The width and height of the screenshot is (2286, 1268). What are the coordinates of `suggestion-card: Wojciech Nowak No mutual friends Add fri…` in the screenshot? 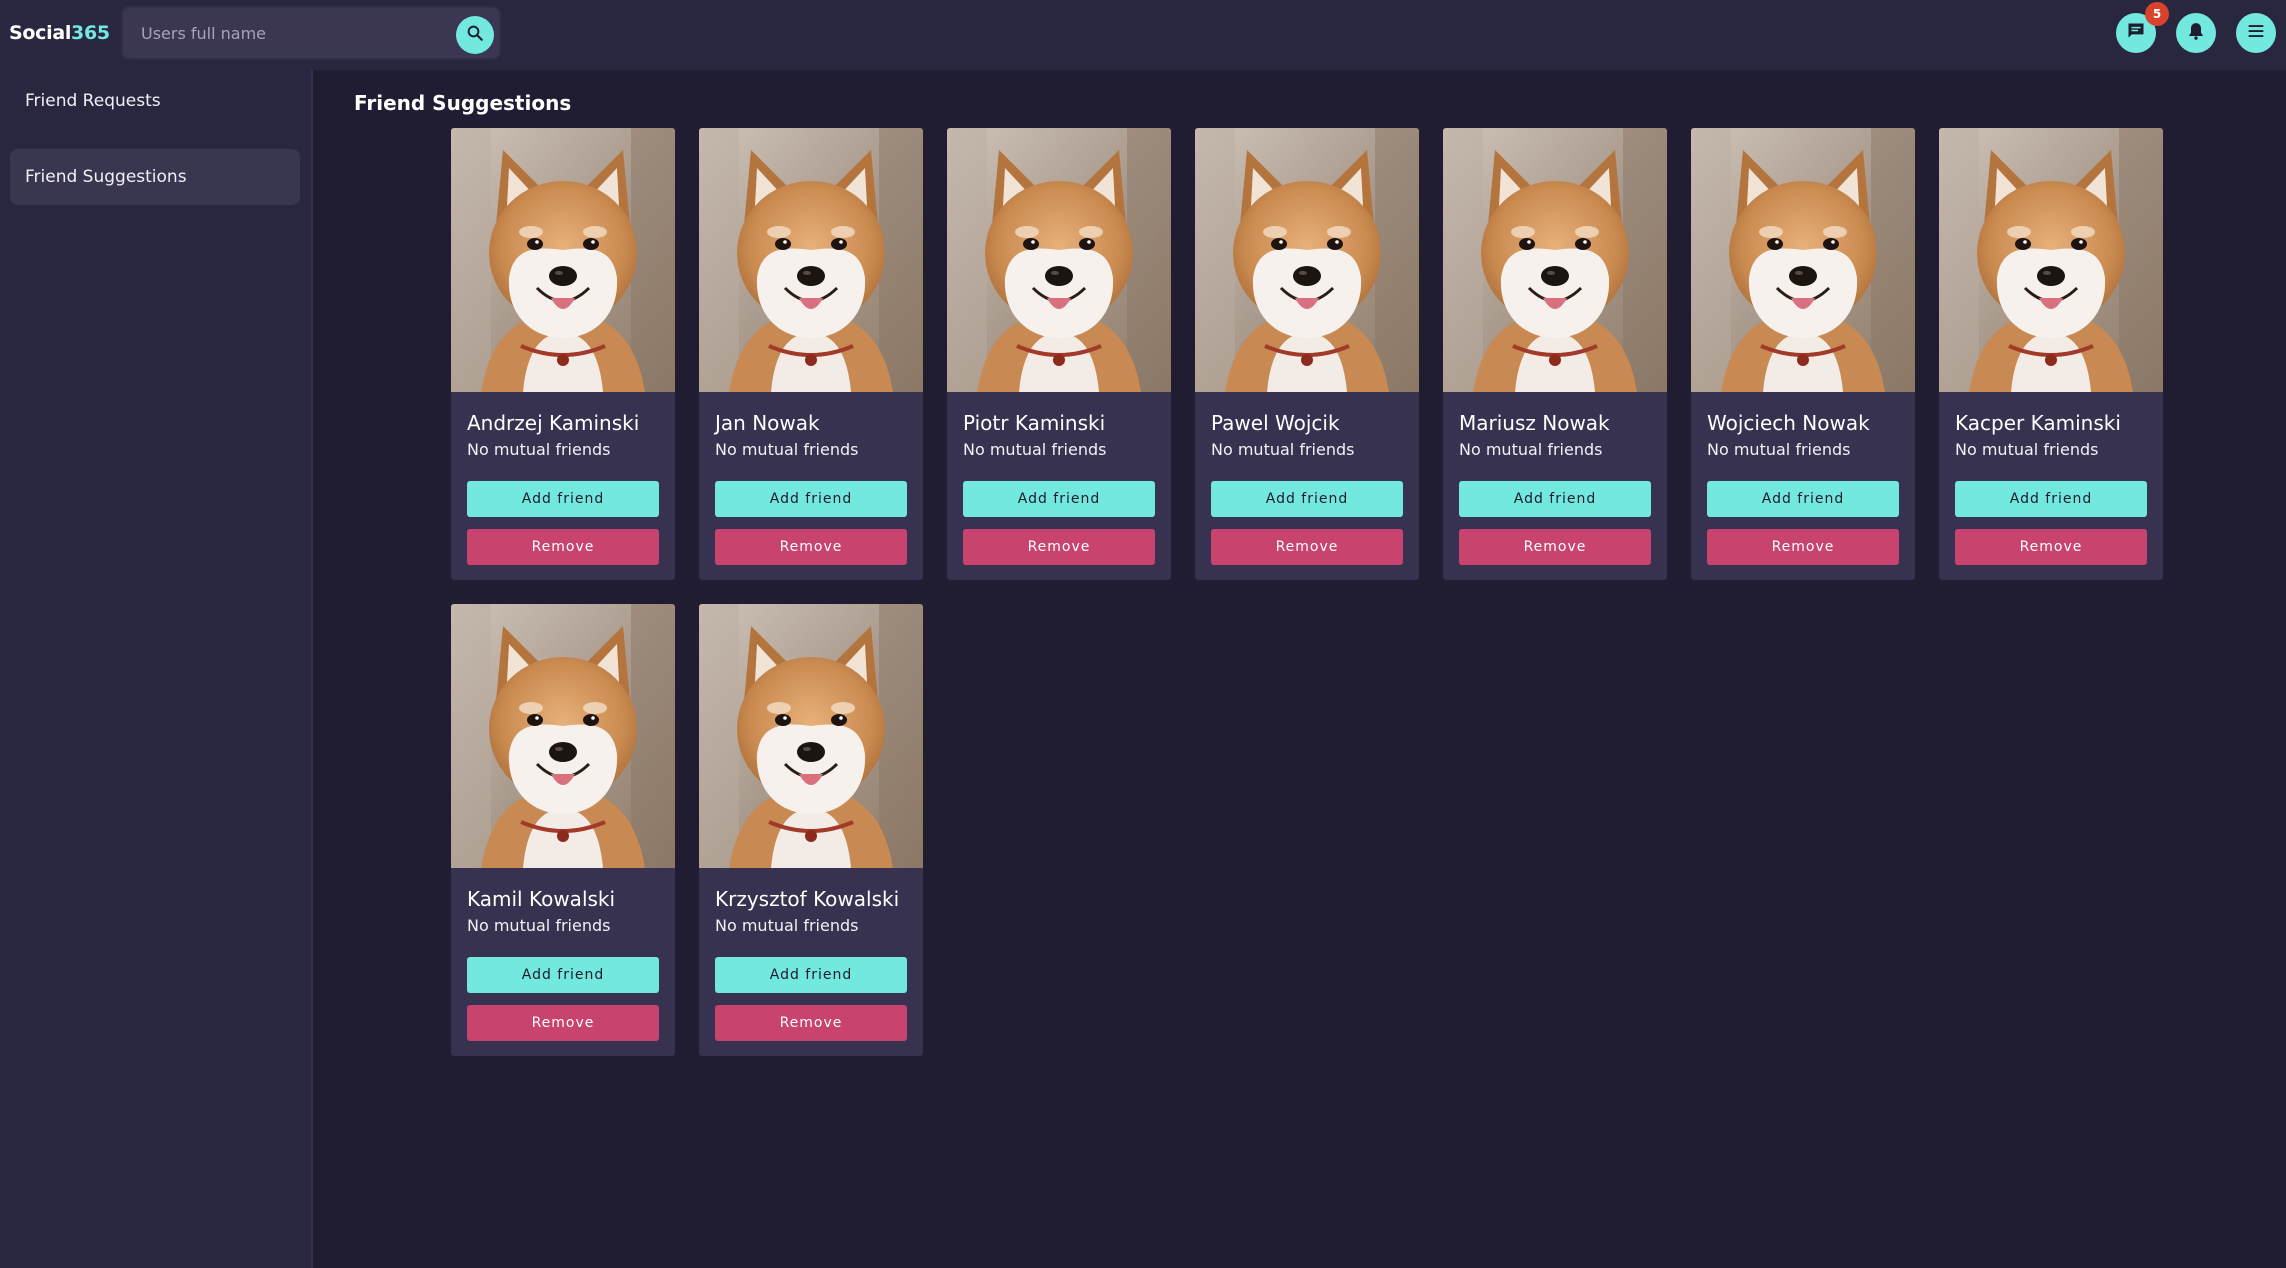 It's located at (1803, 354).